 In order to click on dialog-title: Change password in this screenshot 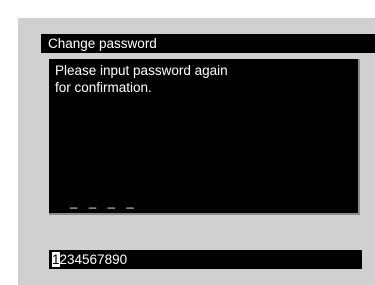, I will do `click(208, 43)`.